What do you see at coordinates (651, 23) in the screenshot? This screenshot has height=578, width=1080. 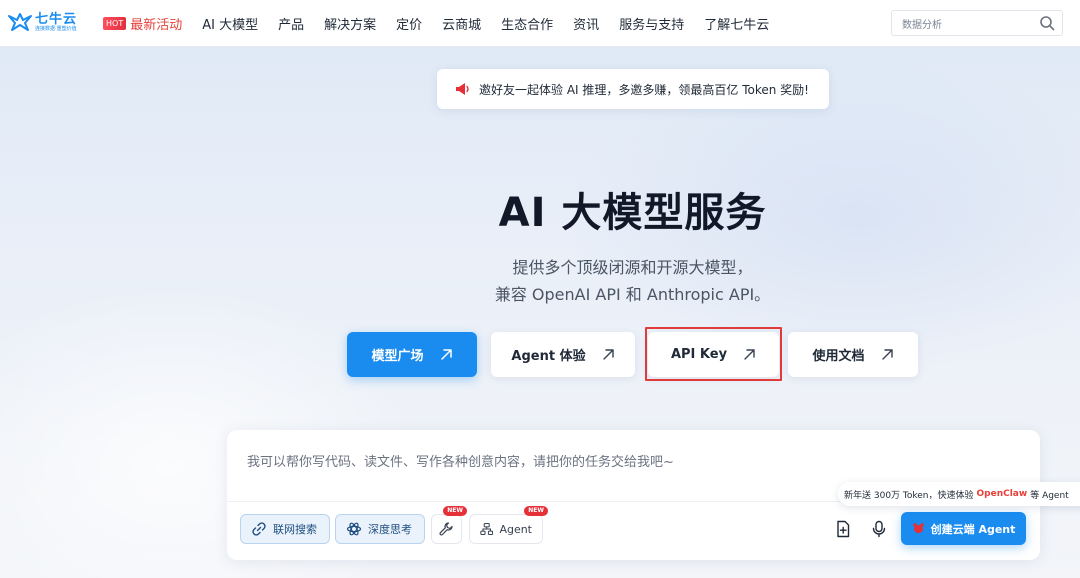 I see `nav-item-support: 服务与支持` at bounding box center [651, 23].